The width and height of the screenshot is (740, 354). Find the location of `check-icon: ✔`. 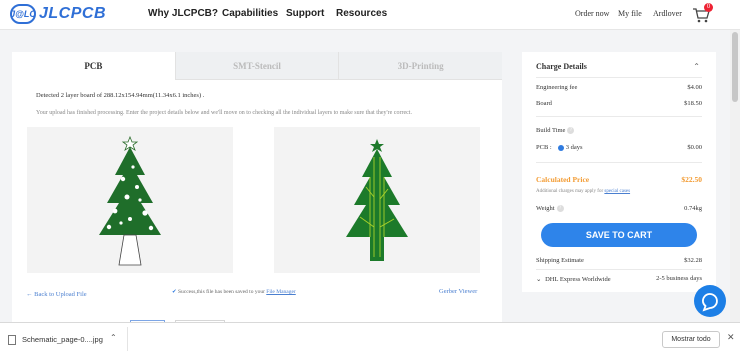

check-icon: ✔ is located at coordinates (174, 292).